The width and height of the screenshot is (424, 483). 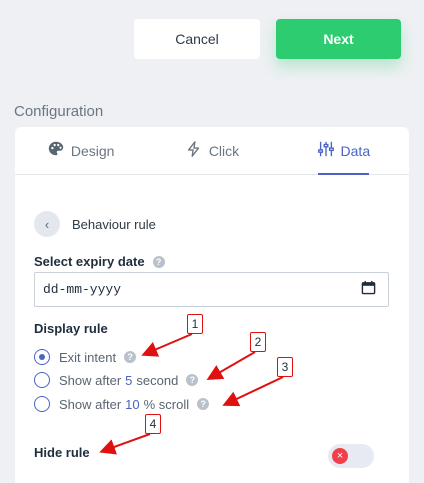 I want to click on expiry-date-label-text: Select expiry date, so click(x=89, y=261).